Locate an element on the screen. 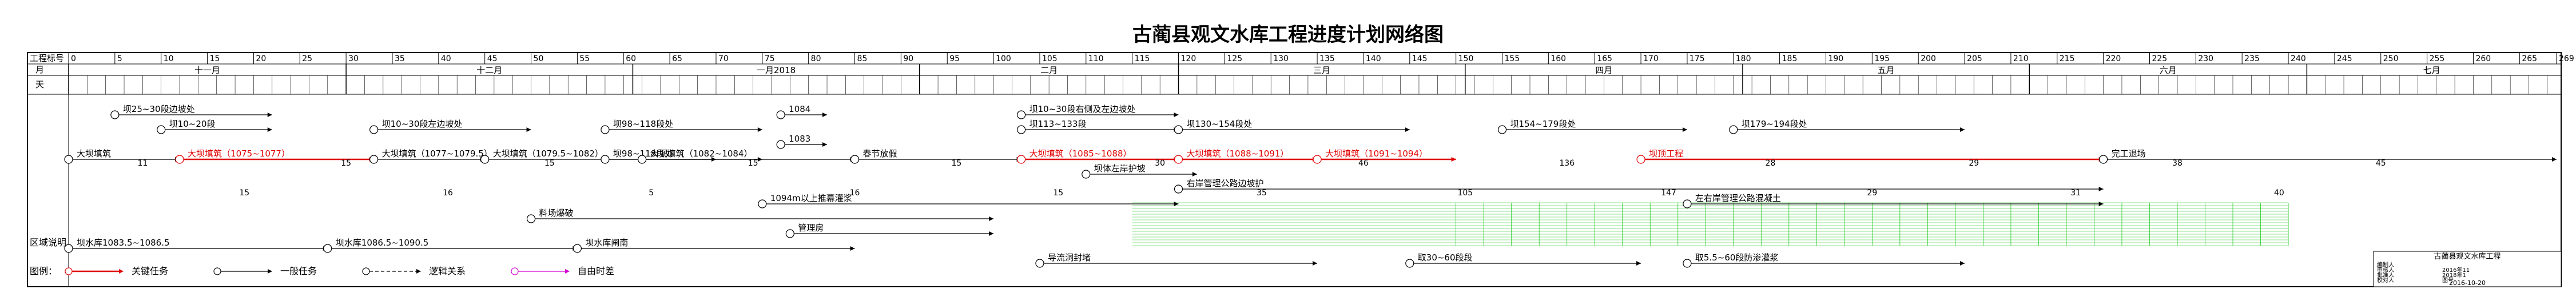  month-label: 六月 is located at coordinates (2168, 70).